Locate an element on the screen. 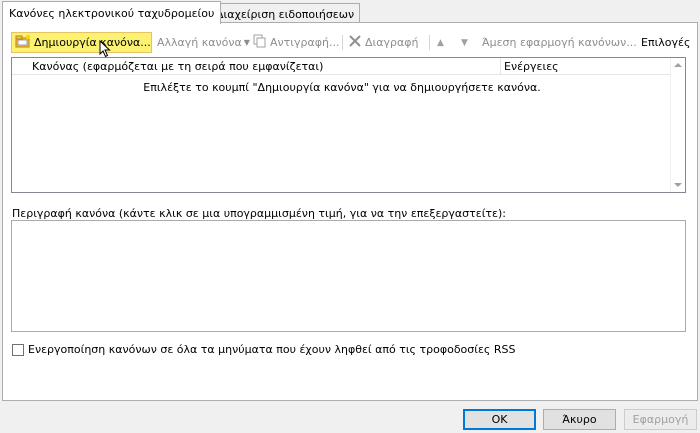 Image resolution: width=700 pixels, height=433 pixels. new-rule-icon is located at coordinates (23, 42).